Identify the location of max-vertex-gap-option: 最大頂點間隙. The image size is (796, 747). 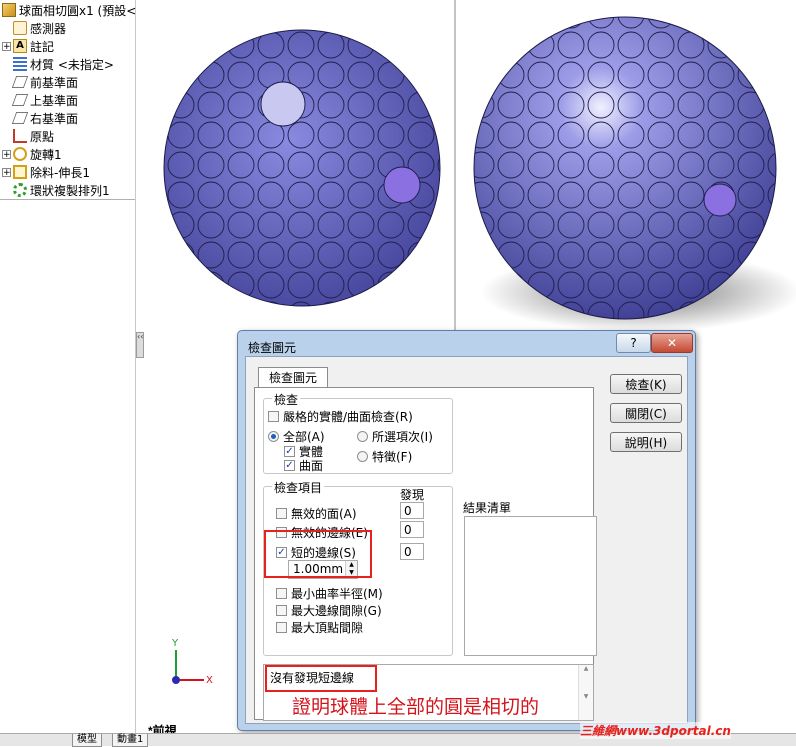
(319, 627).